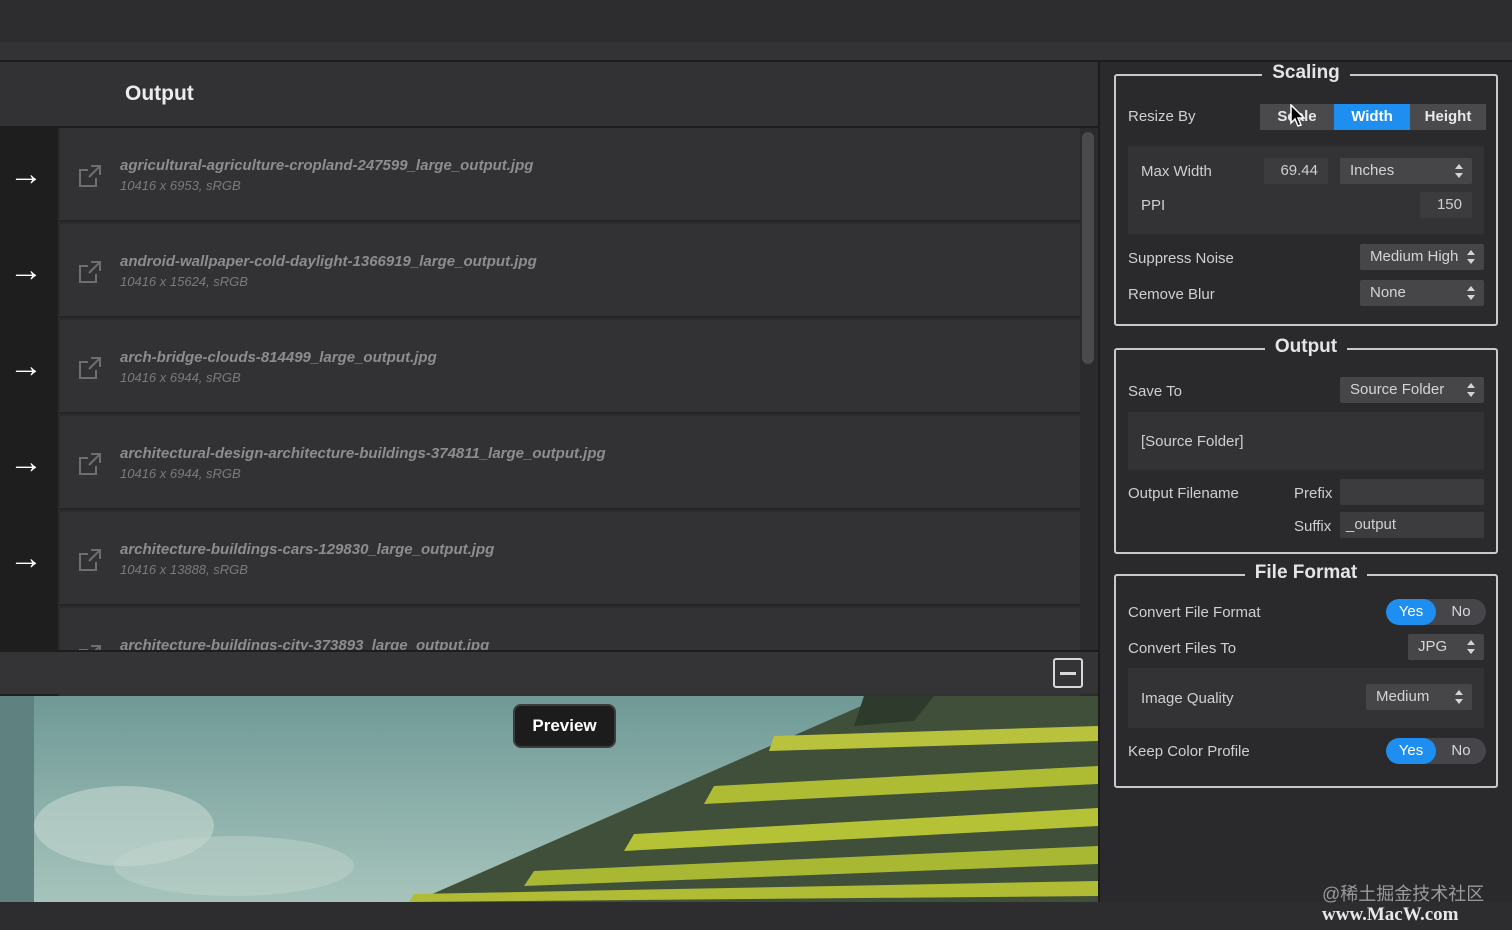 The image size is (1512, 930). I want to click on arrow-column: → → → → → →, so click(29, 420).